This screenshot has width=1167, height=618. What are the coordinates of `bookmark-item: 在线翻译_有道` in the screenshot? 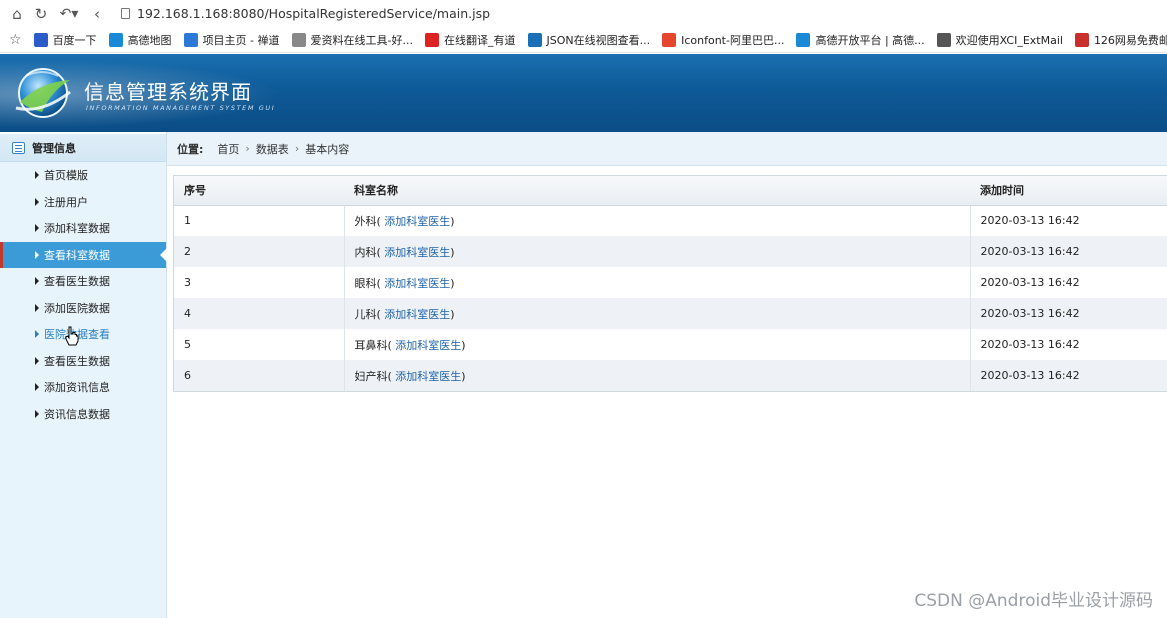 It's located at (470, 40).